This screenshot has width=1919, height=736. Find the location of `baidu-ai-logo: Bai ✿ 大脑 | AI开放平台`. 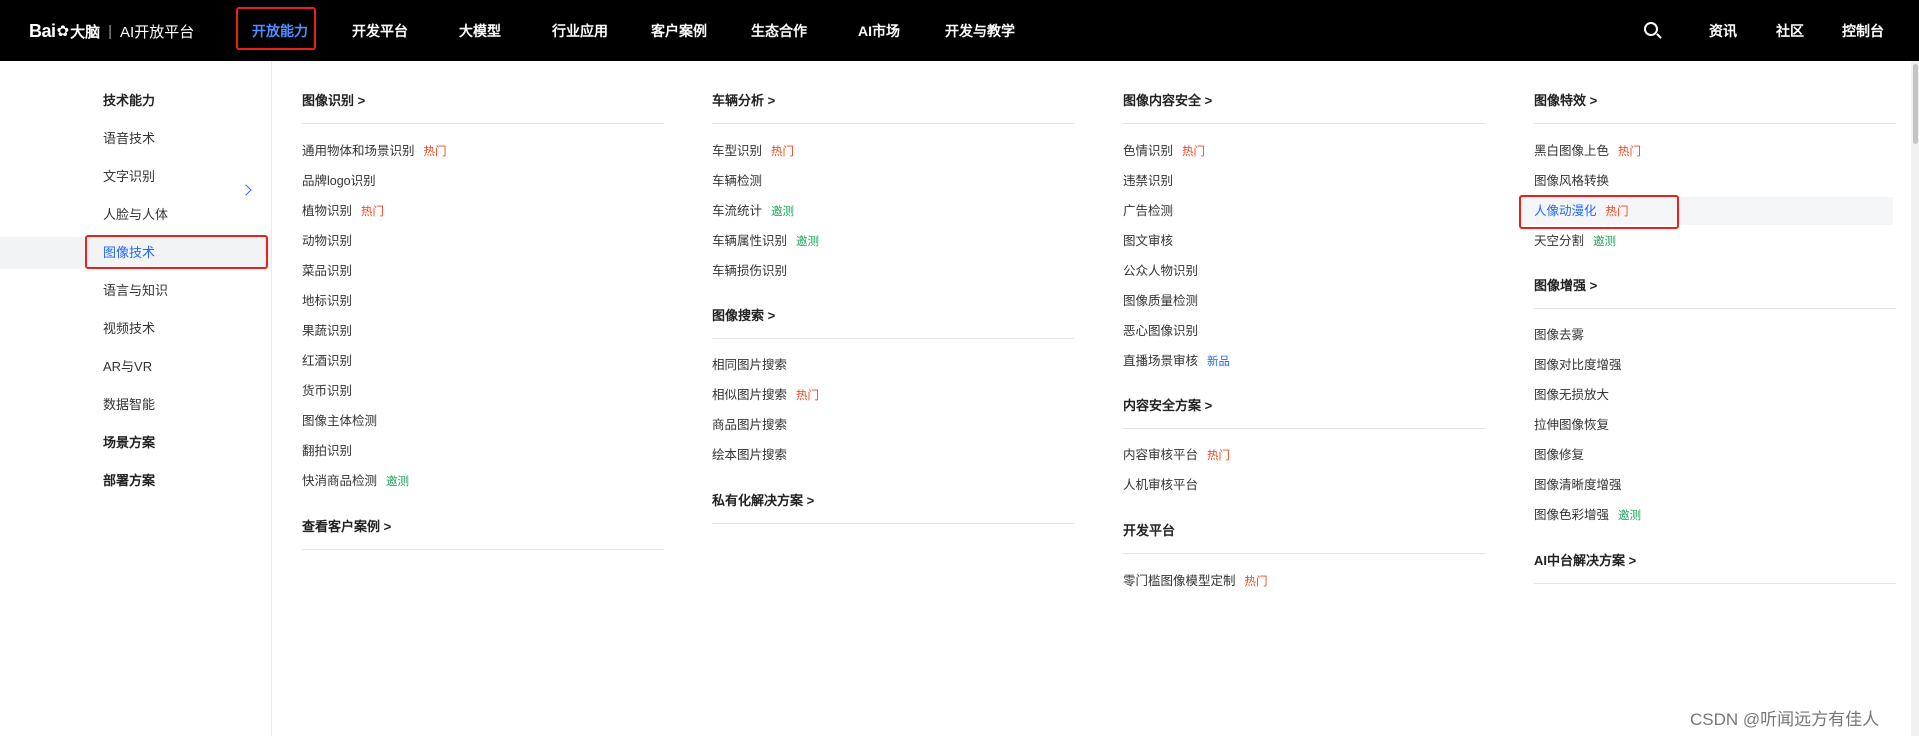

baidu-ai-logo: Bai ✿ 大脑 | AI开放平台 is located at coordinates (111, 31).